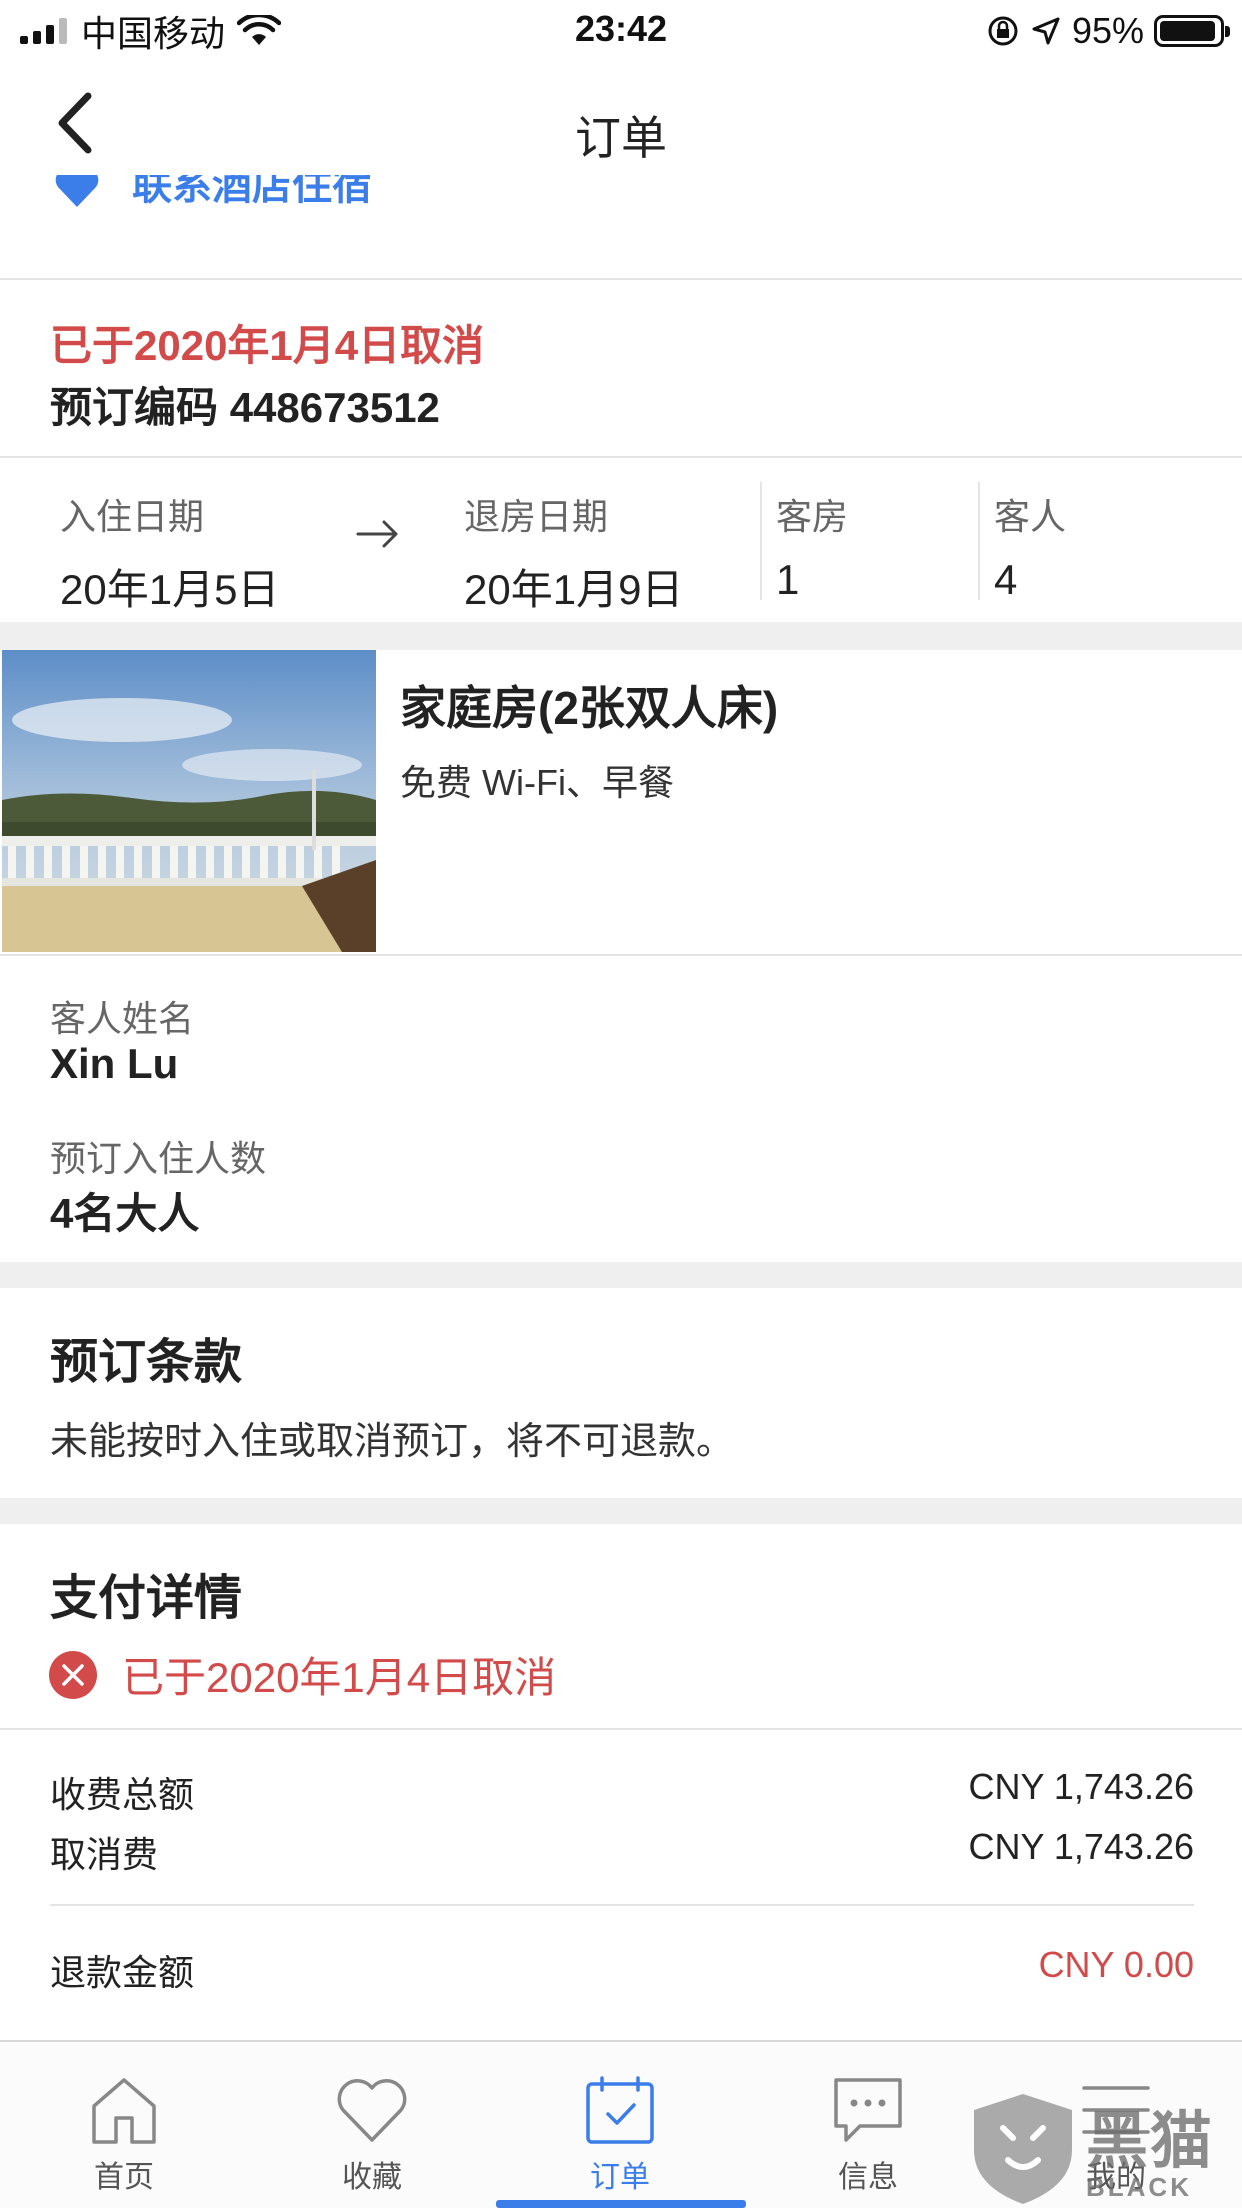 The height and width of the screenshot is (2208, 1242). I want to click on contact-hotel-label: 联系酒店住宿, so click(252, 191).